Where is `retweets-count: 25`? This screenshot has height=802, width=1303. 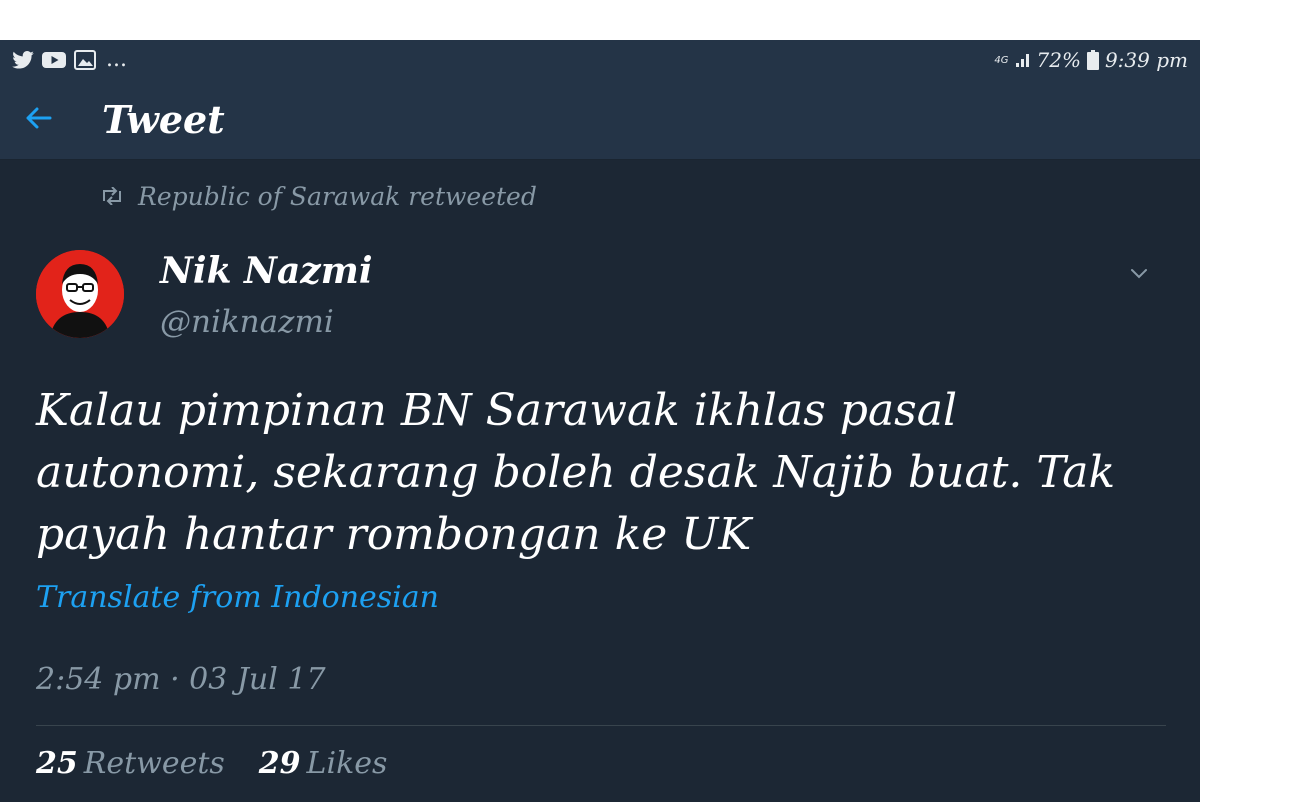 retweets-count: 25 is located at coordinates (57, 763).